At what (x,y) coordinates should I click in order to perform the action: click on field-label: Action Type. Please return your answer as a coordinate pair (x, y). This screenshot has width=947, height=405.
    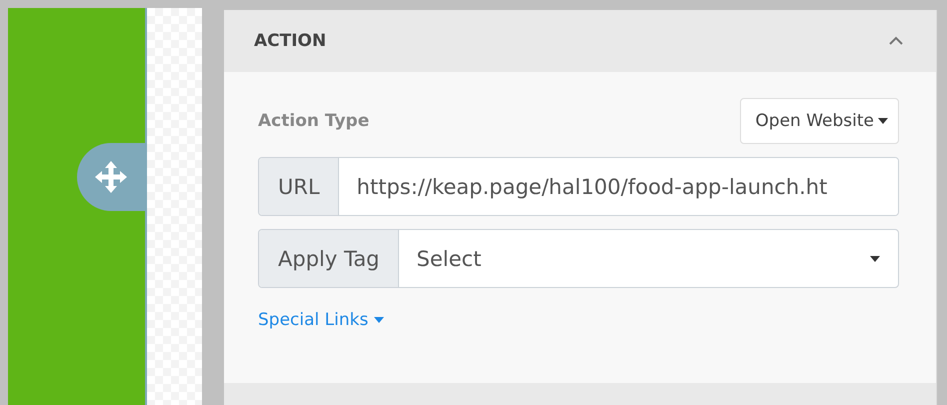
    Looking at the image, I should click on (314, 121).